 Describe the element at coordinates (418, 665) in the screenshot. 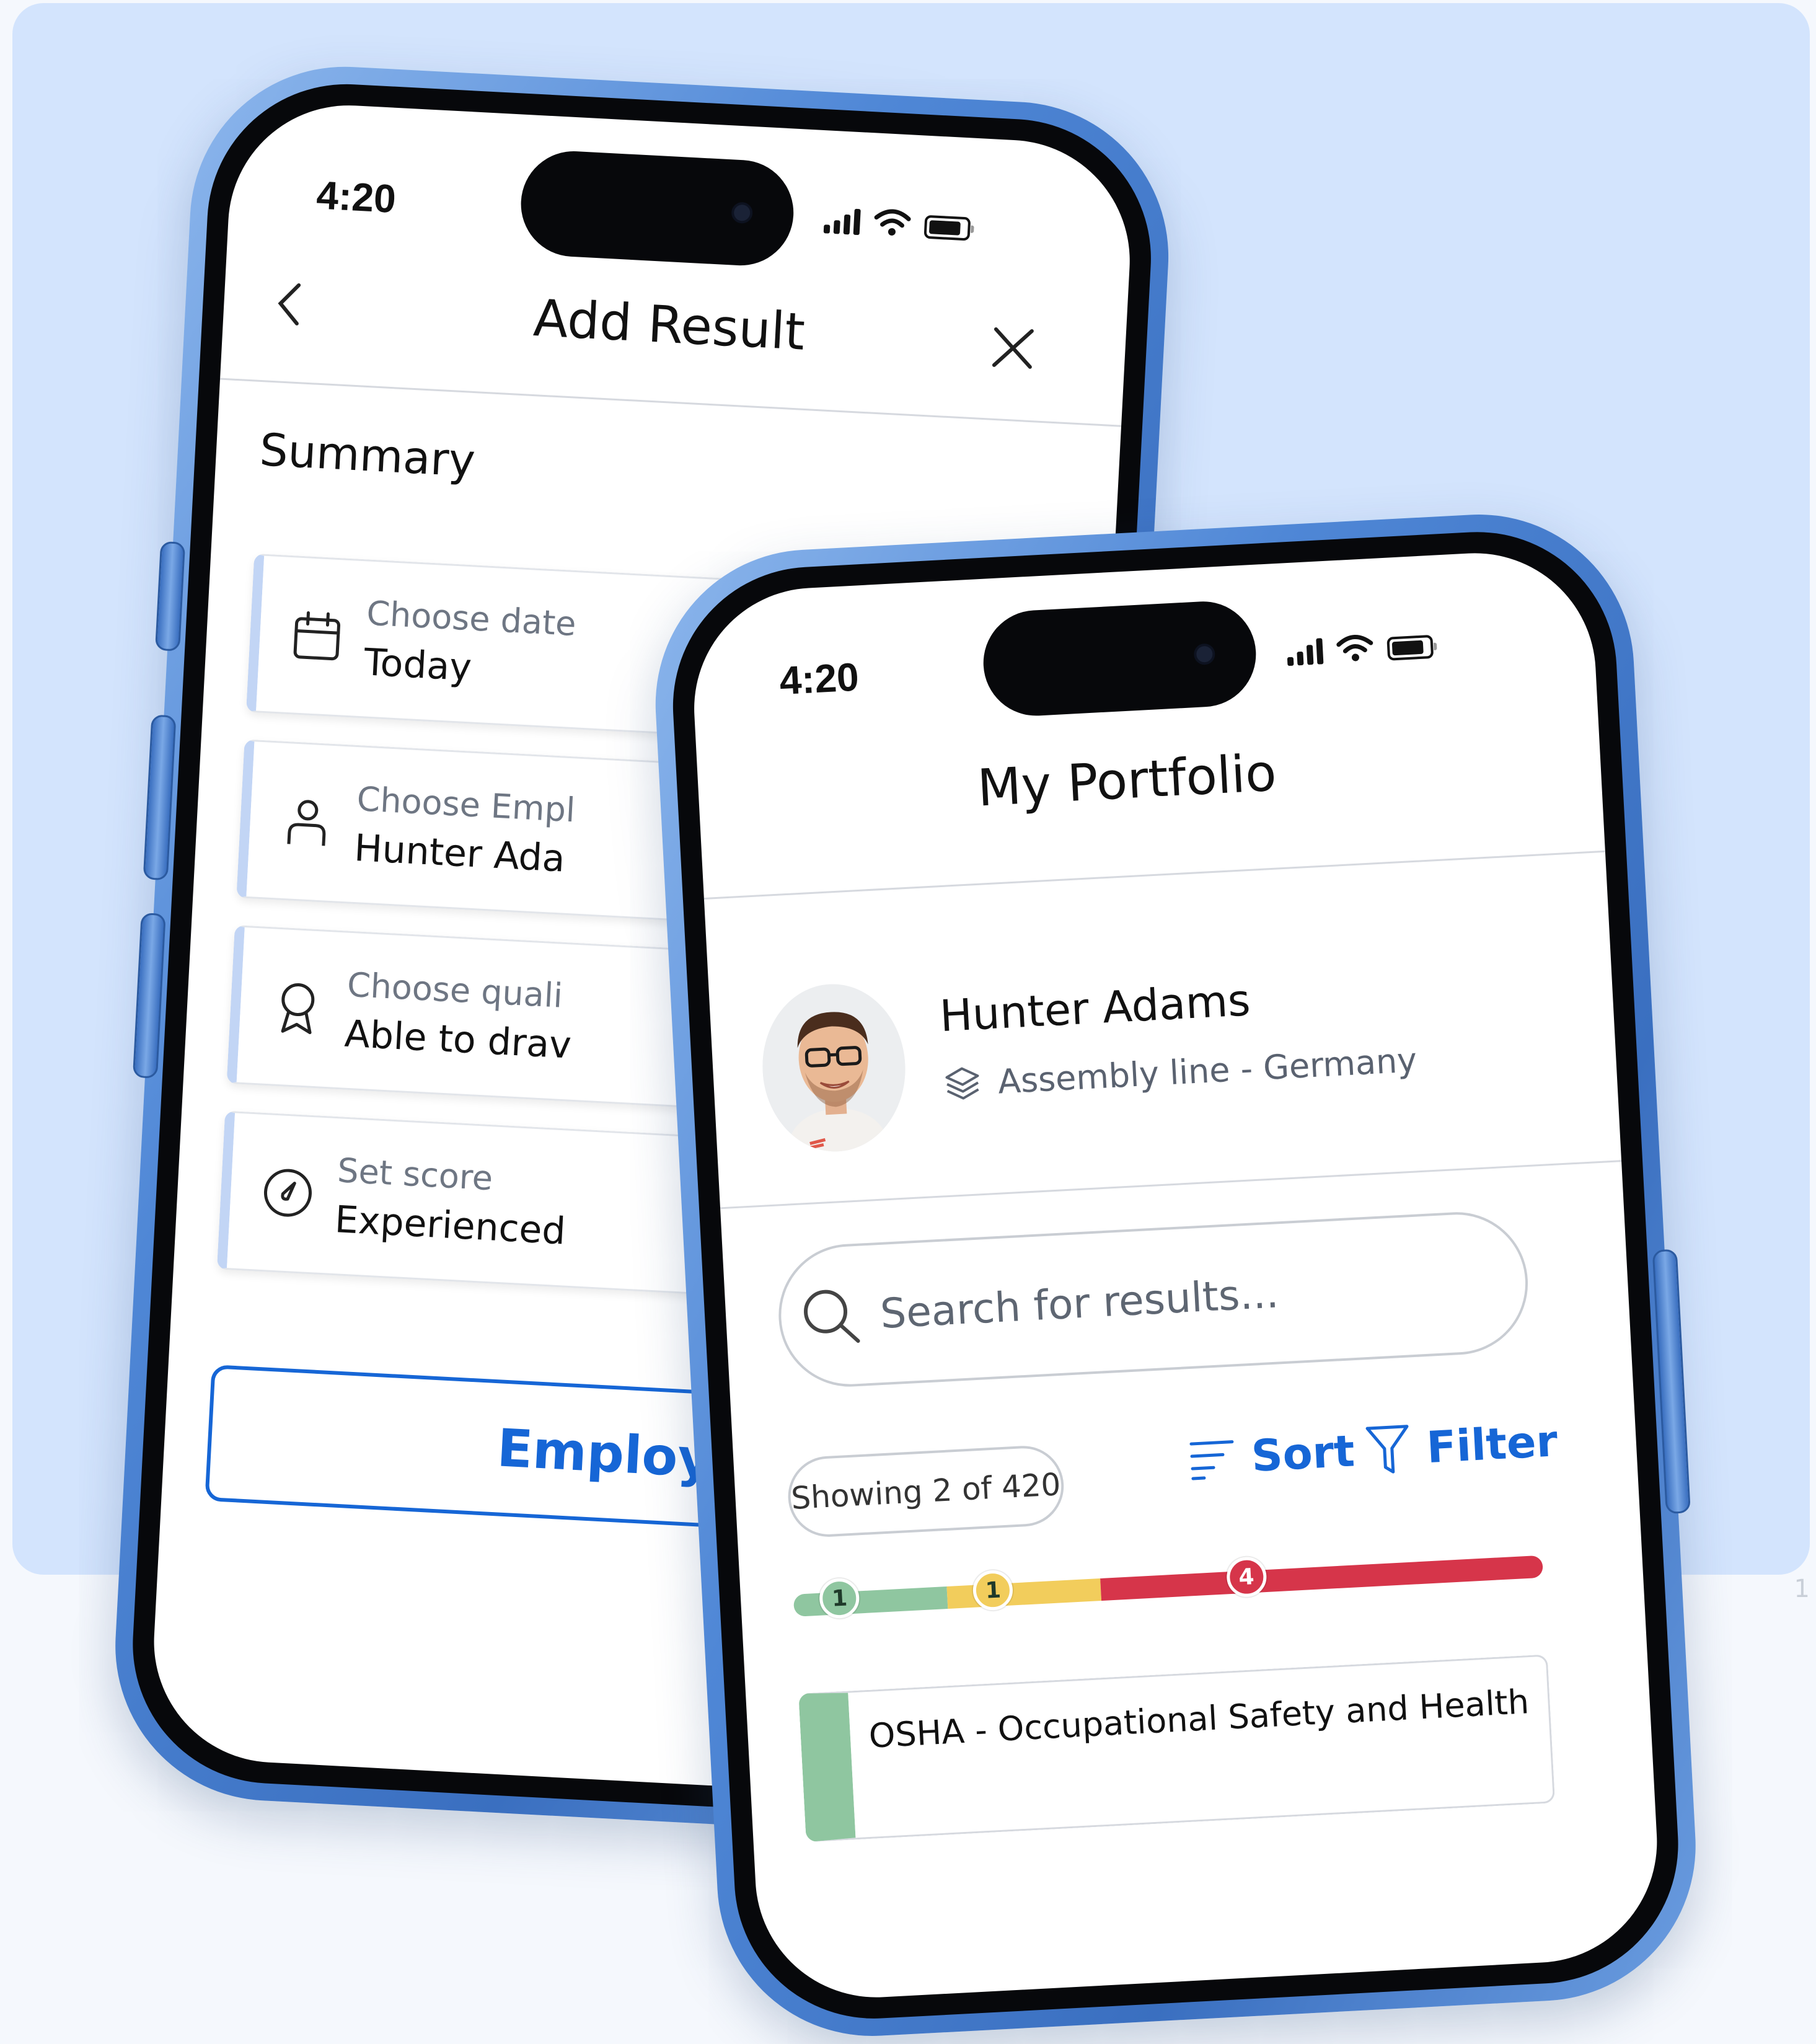

I see `field-value: Today` at that location.